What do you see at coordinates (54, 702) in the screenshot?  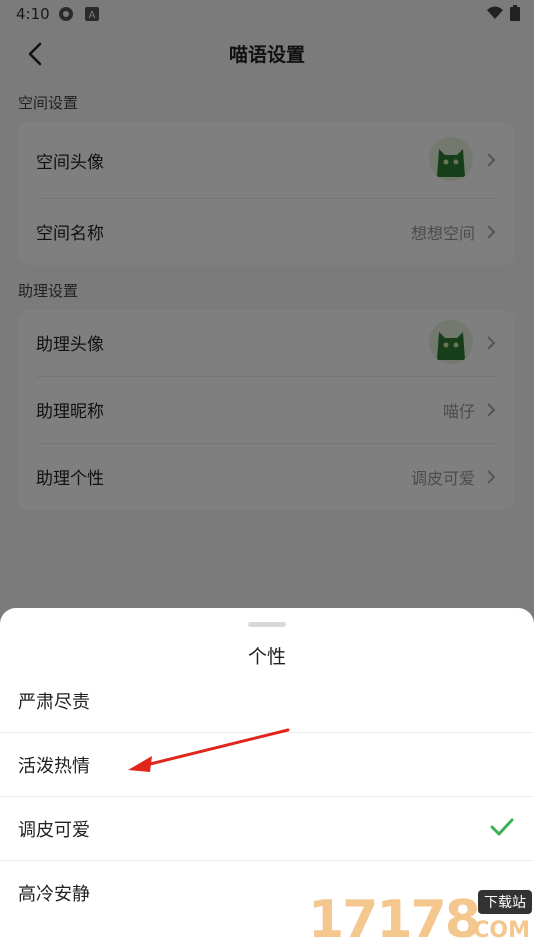 I see `option-label: 严肃尽责` at bounding box center [54, 702].